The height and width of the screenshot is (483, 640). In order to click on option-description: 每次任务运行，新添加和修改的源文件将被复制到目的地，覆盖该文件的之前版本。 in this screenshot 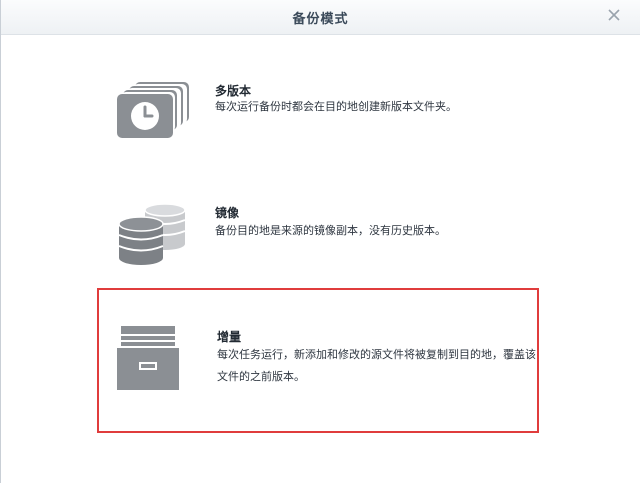, I will do `click(376, 365)`.